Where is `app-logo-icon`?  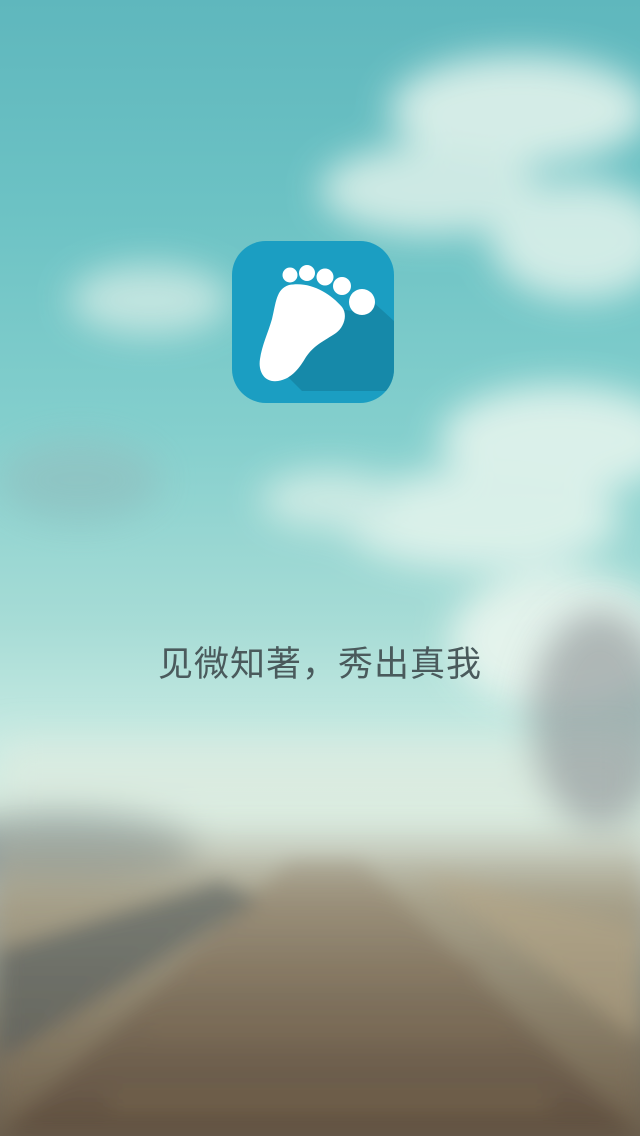
app-logo-icon is located at coordinates (313, 322).